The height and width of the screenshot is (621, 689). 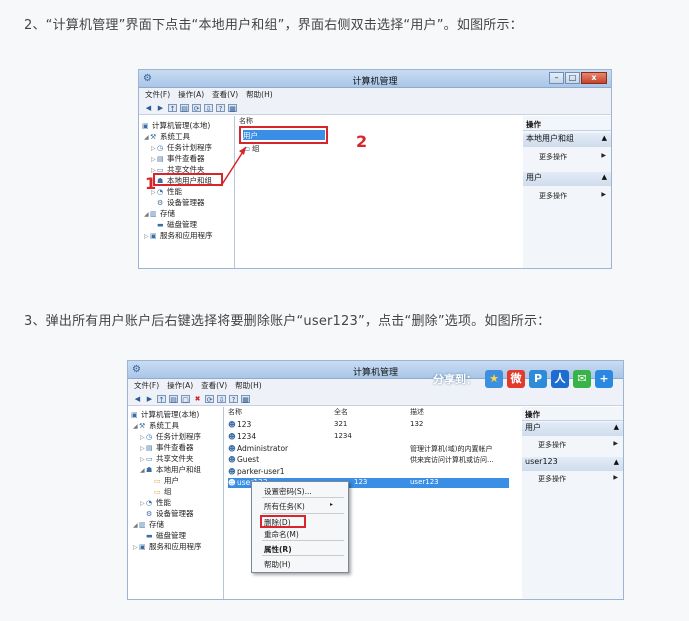 I want to click on menu-item-rename: 重命名(M), so click(x=281, y=534).